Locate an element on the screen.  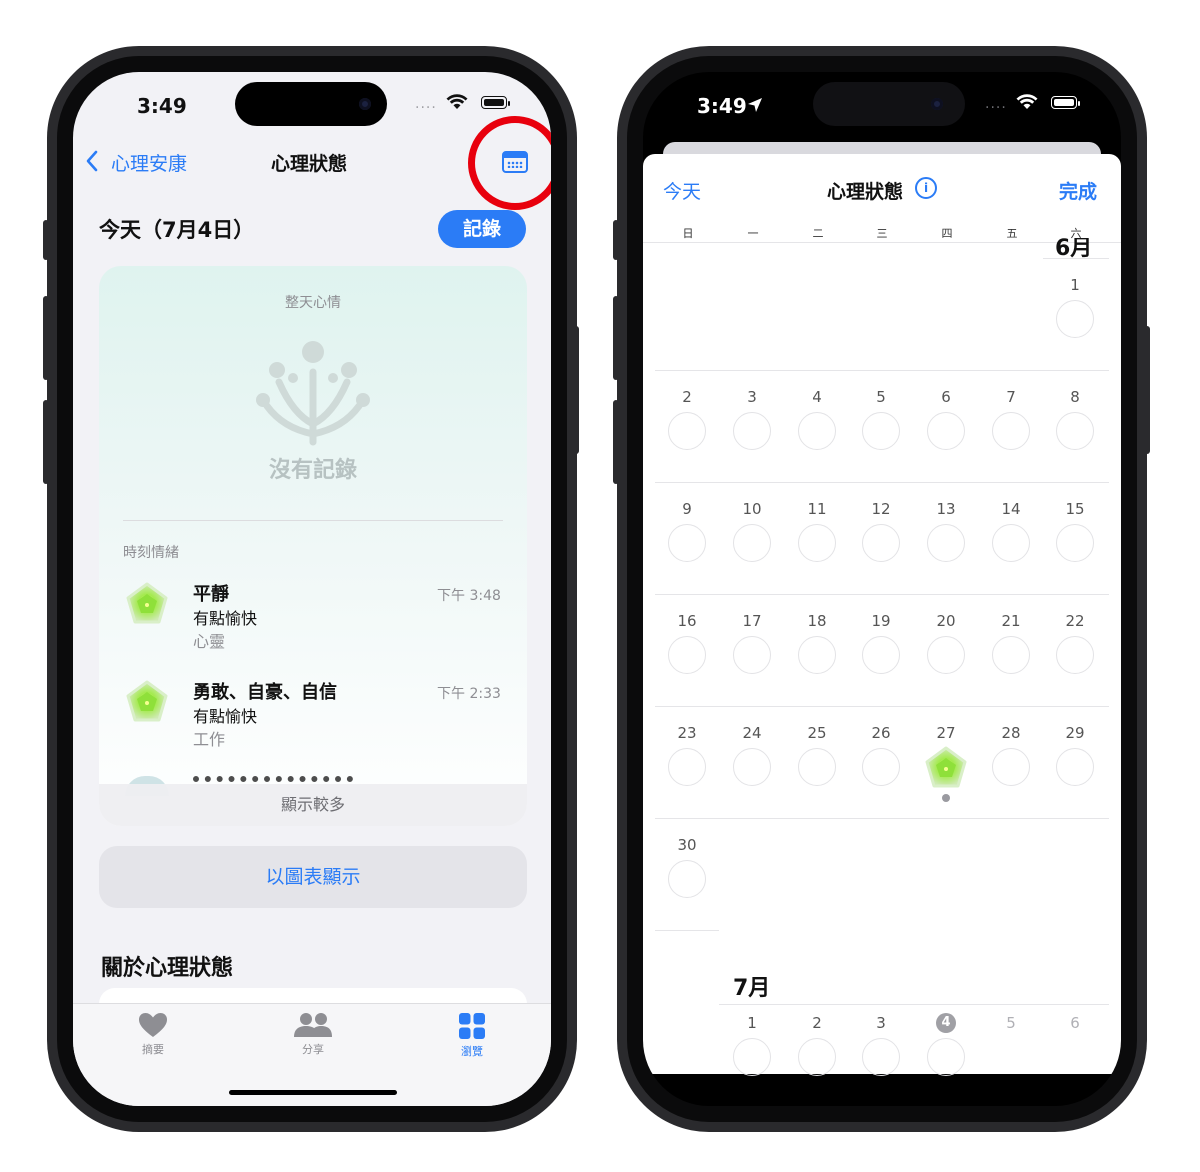
dynamic-island is located at coordinates (889, 104).